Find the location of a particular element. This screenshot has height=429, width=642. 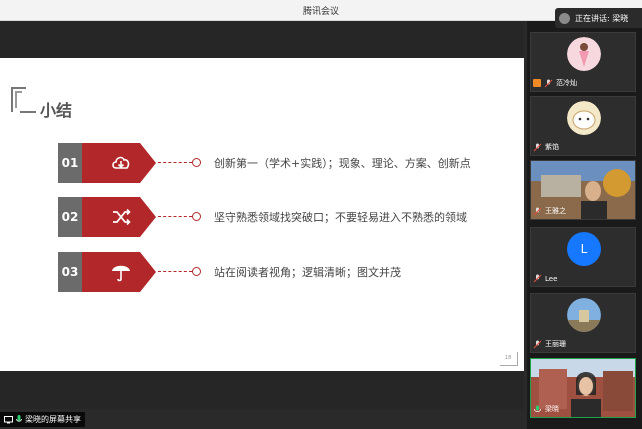

participant-name: 王雅之 is located at coordinates (555, 211).